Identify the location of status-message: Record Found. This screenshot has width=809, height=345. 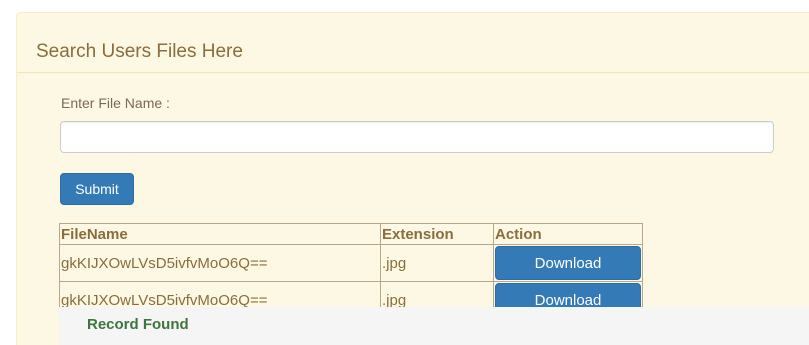
(138, 324).